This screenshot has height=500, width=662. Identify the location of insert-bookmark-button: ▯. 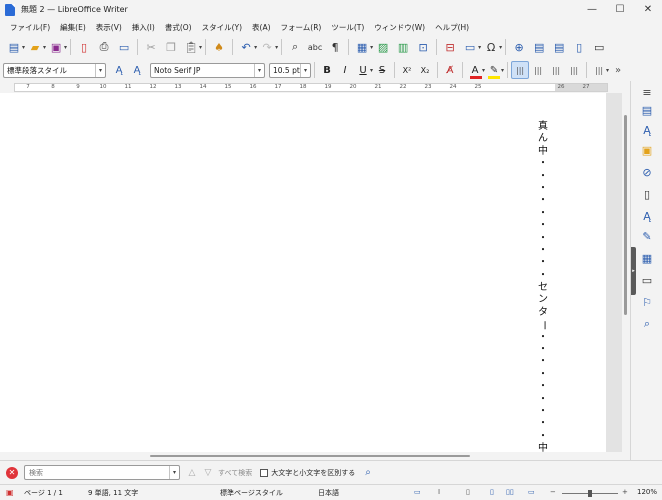
(579, 47).